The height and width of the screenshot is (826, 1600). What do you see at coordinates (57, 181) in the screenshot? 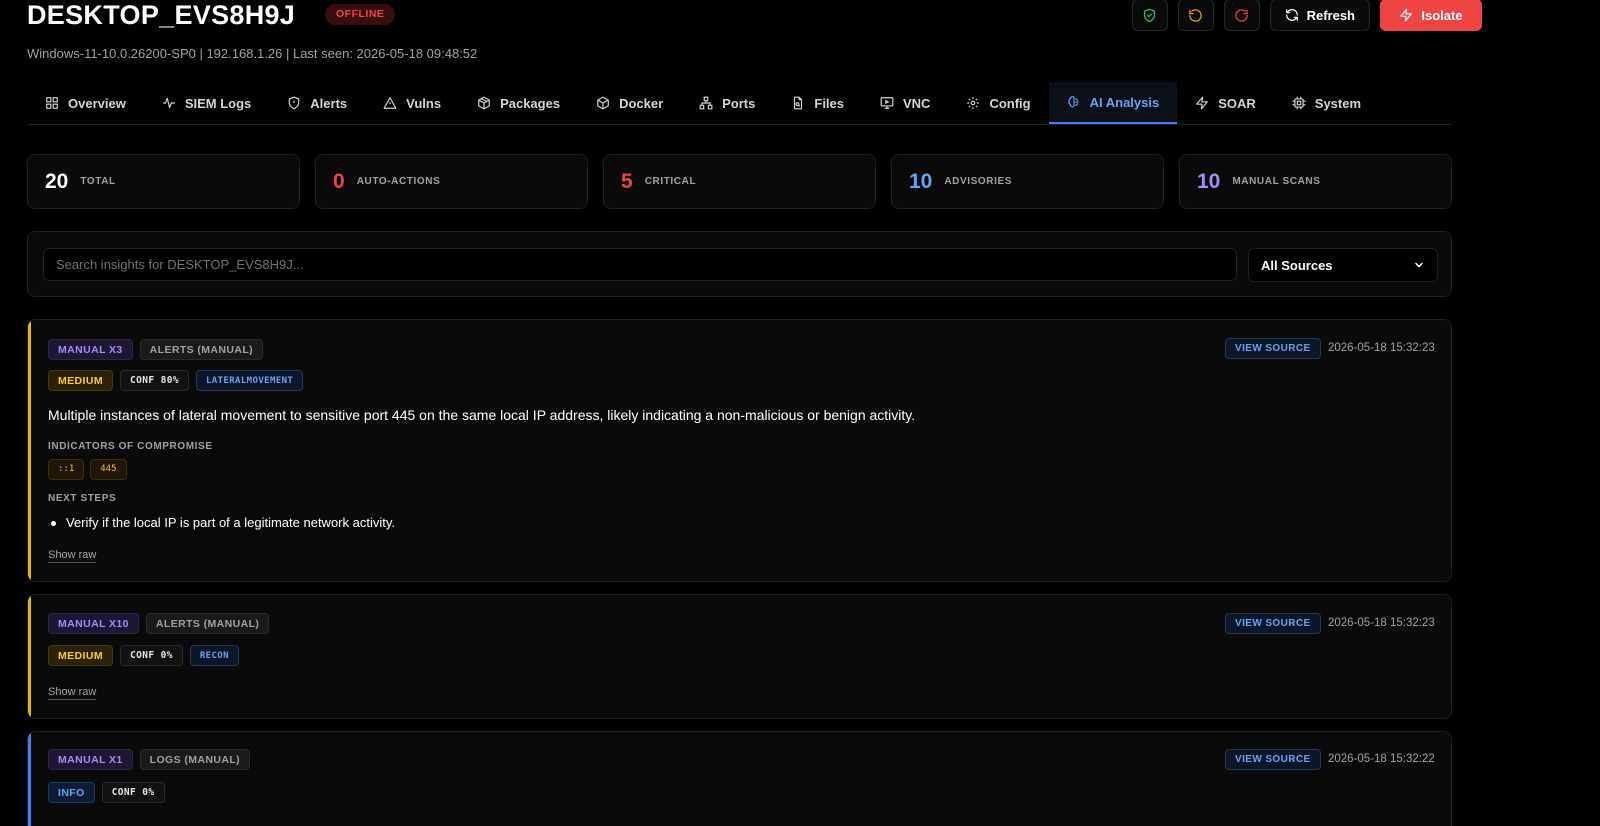
I see `stat-value: 20` at bounding box center [57, 181].